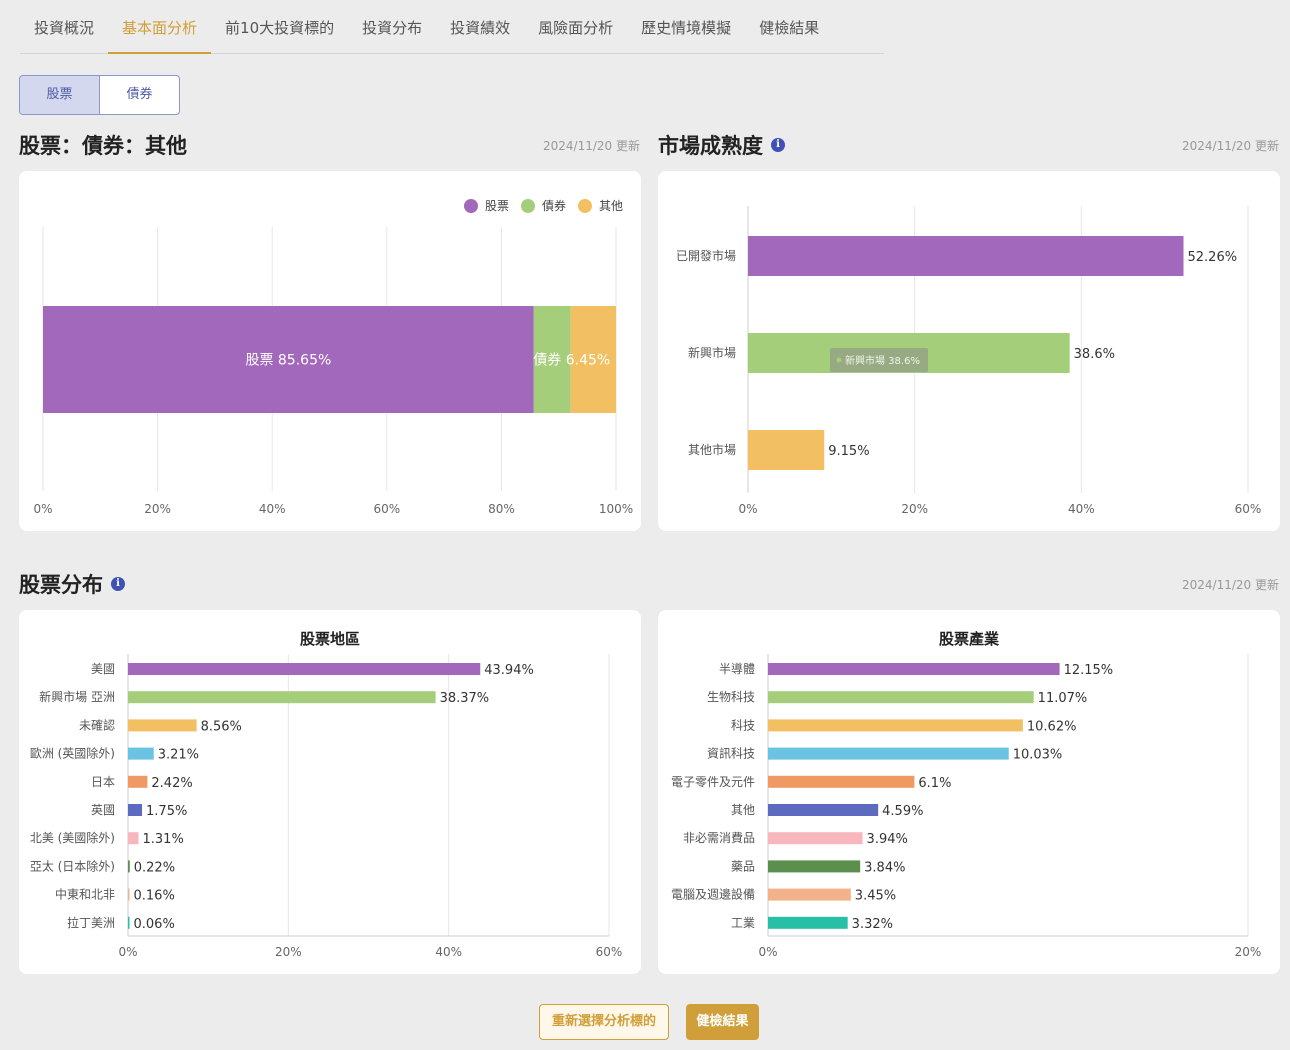 Image resolution: width=1290 pixels, height=1050 pixels. I want to click on bar-data-label: 0.06%, so click(154, 924).